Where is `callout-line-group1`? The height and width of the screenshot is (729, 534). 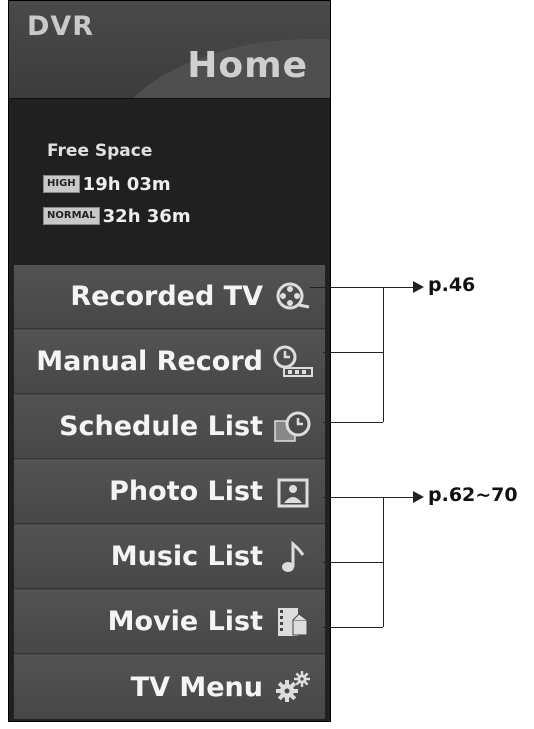
callout-line-group1 is located at coordinates (398, 287).